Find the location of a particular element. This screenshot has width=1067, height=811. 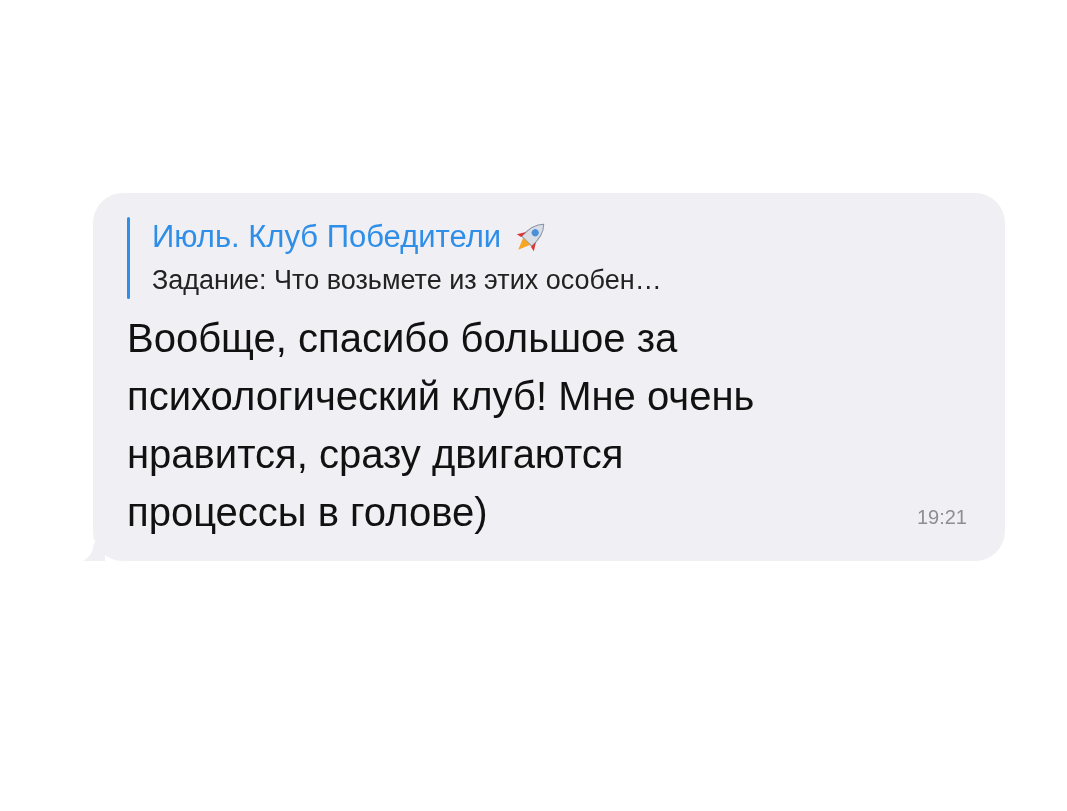

message-time: 19:21 is located at coordinates (941, 517).